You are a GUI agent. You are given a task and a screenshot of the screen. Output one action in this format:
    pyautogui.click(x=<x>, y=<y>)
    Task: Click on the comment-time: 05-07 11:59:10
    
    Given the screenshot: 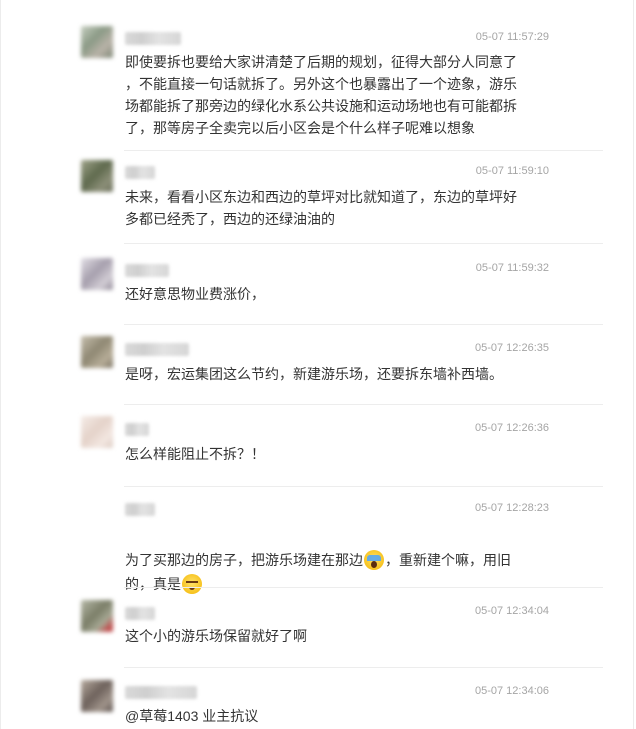 What is the action you would take?
    pyautogui.click(x=512, y=171)
    